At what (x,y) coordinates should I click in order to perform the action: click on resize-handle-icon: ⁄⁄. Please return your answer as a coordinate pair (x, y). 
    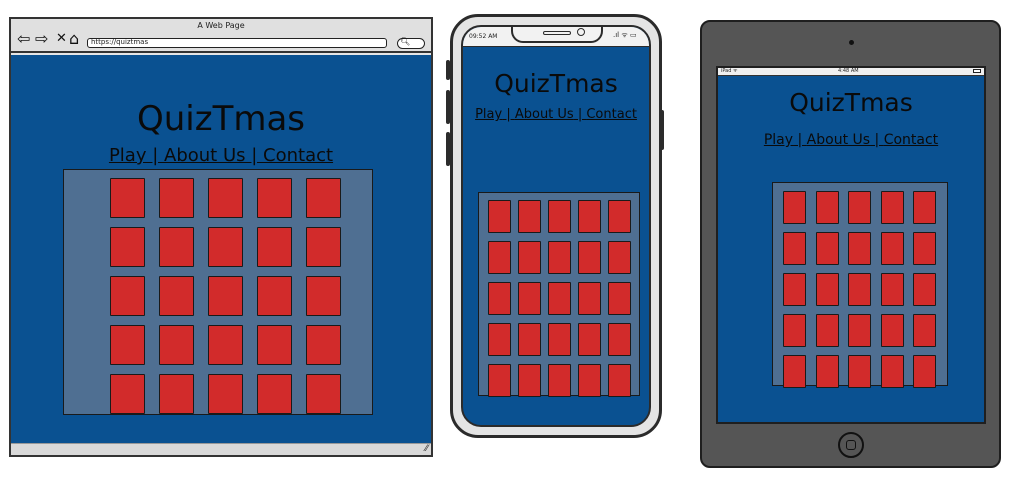
    Looking at the image, I should click on (426, 449).